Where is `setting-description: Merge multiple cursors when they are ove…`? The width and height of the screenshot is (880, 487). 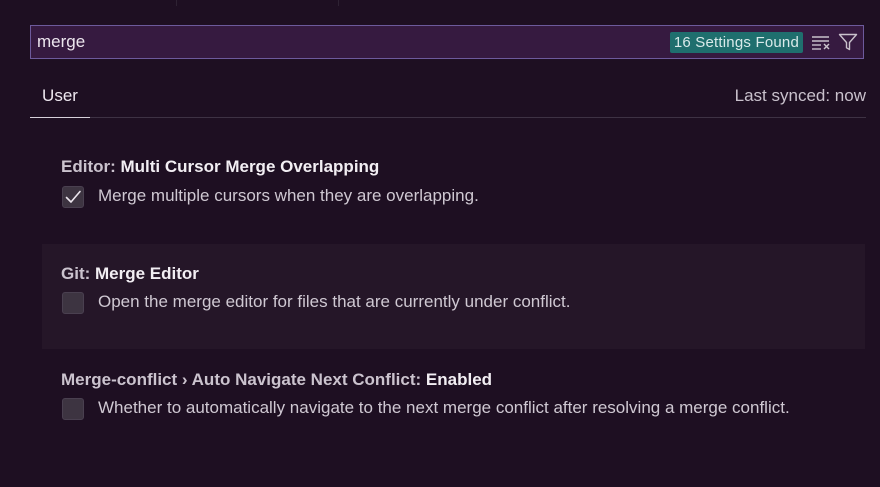
setting-description: Merge multiple cursors when they are ove… is located at coordinates (288, 195).